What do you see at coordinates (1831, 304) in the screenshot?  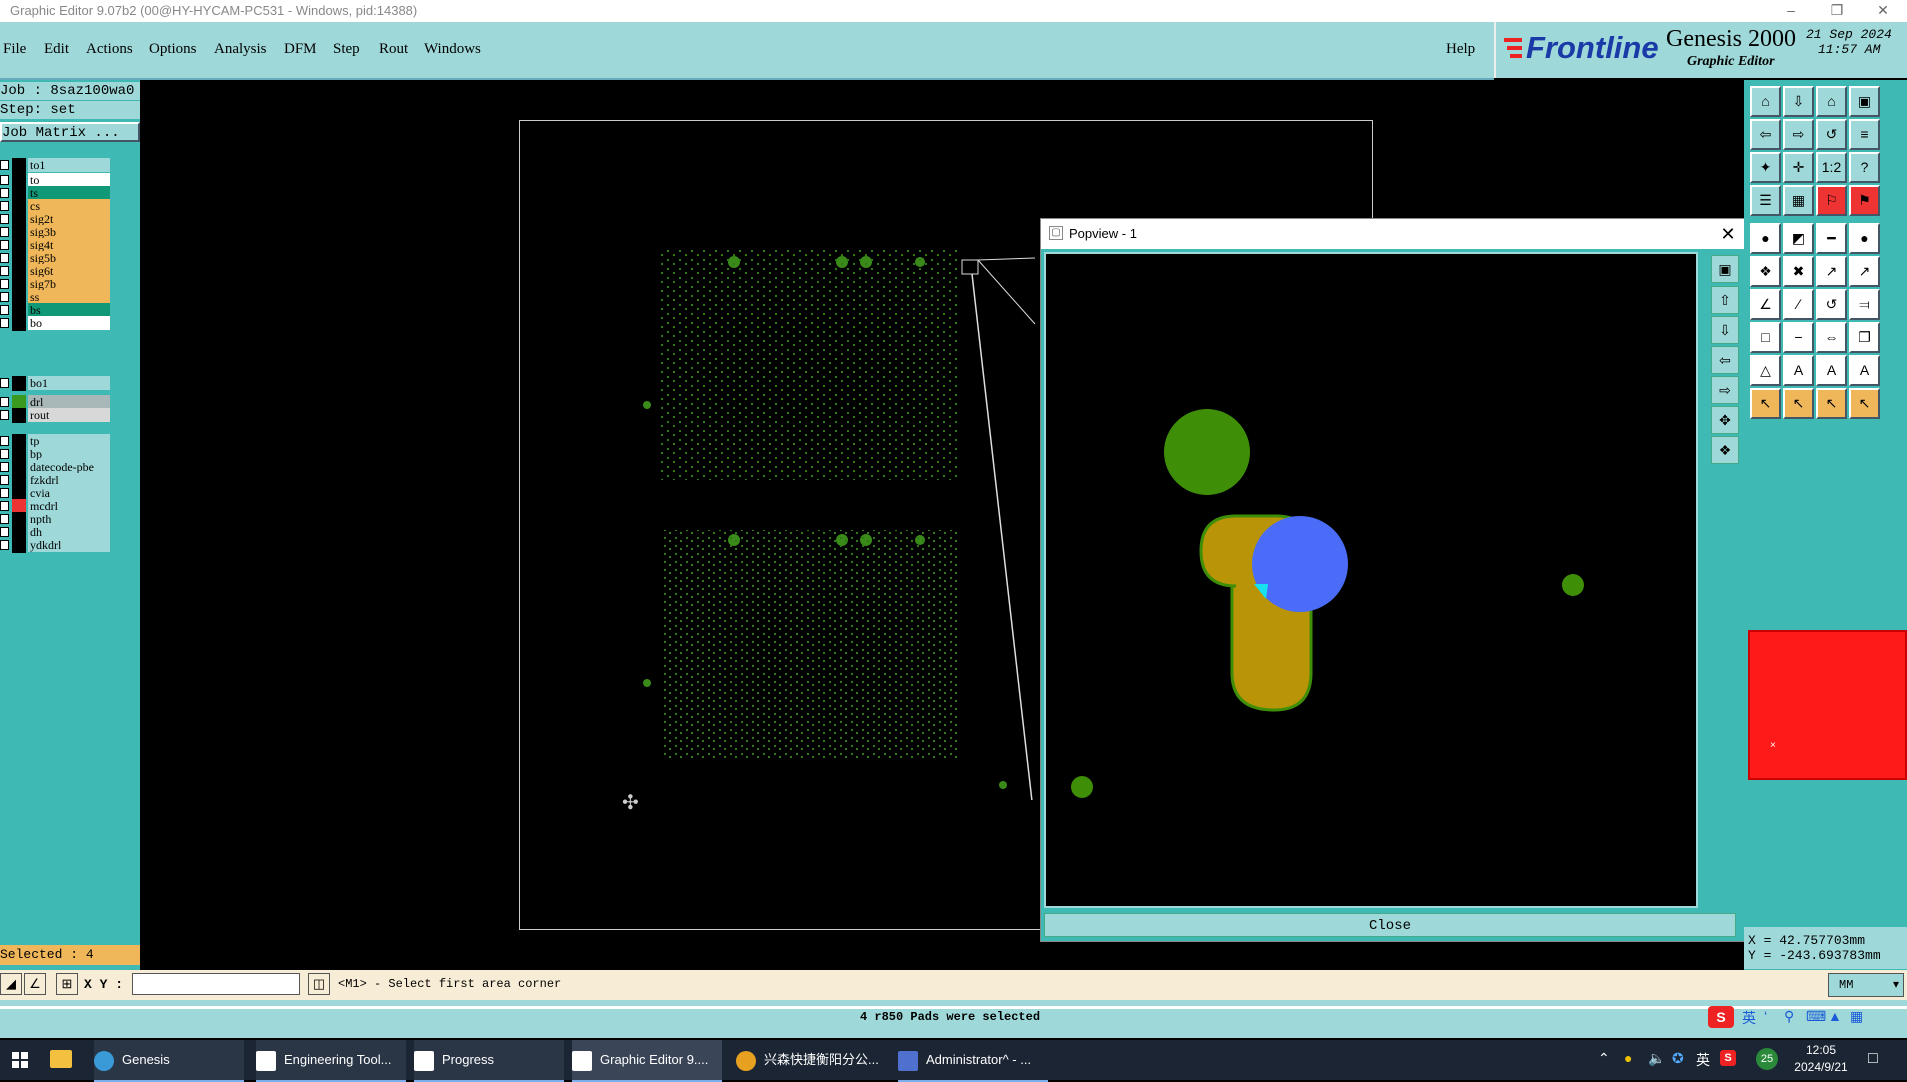 I see `arc-icon: ↺` at bounding box center [1831, 304].